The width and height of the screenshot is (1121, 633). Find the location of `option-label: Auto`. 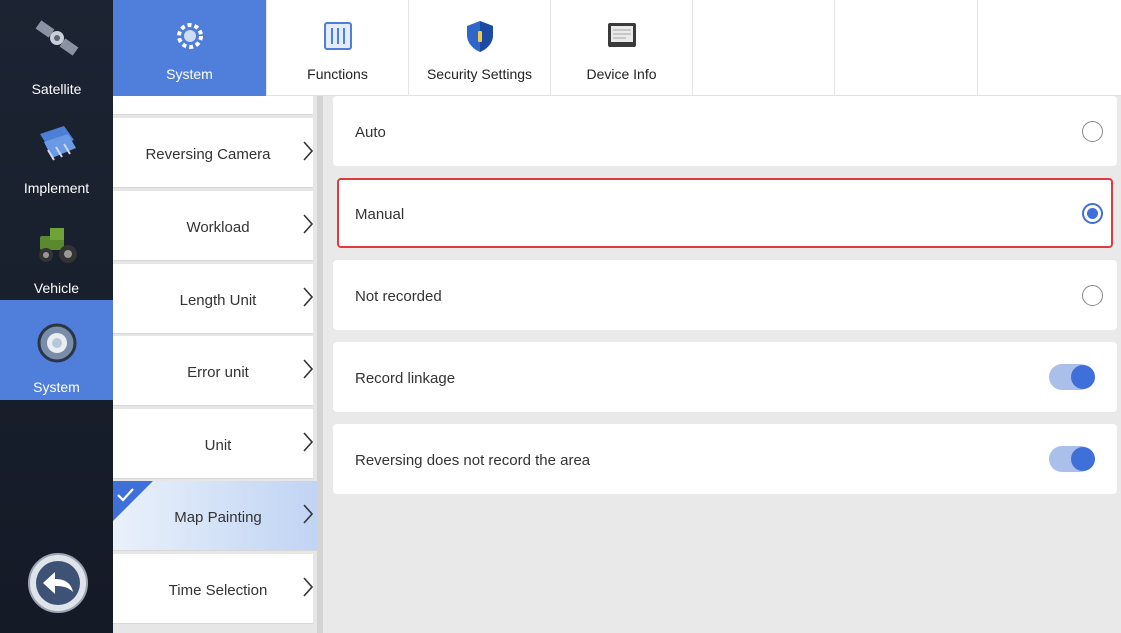

option-label: Auto is located at coordinates (370, 132).